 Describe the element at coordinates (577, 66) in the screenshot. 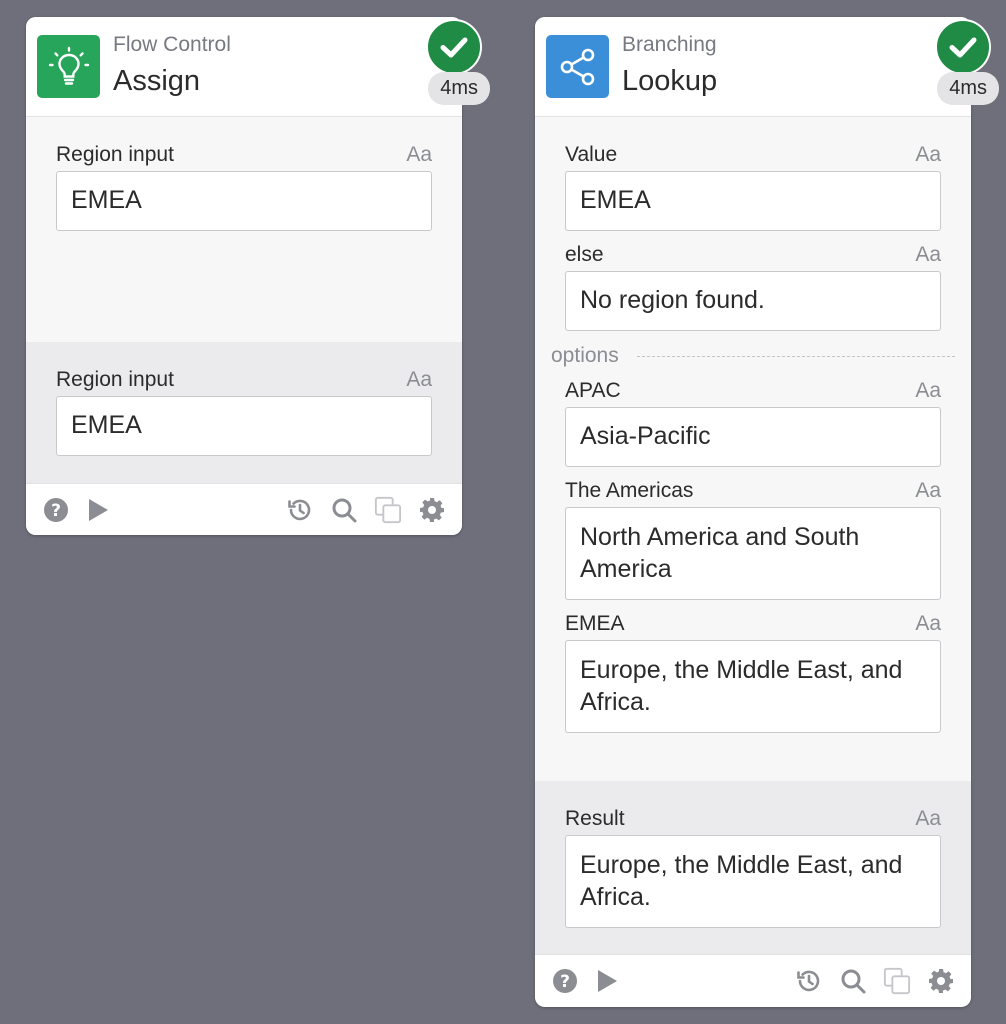

I see `share-icon` at that location.